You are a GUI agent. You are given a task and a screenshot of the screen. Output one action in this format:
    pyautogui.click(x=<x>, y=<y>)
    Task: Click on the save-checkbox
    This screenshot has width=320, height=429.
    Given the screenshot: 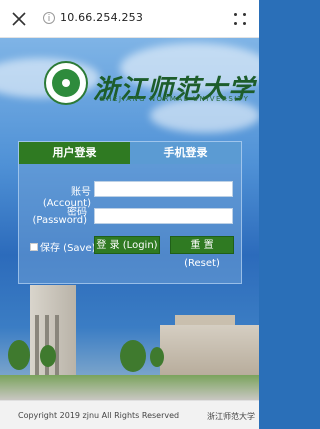 What is the action you would take?
    pyautogui.click(x=34, y=246)
    